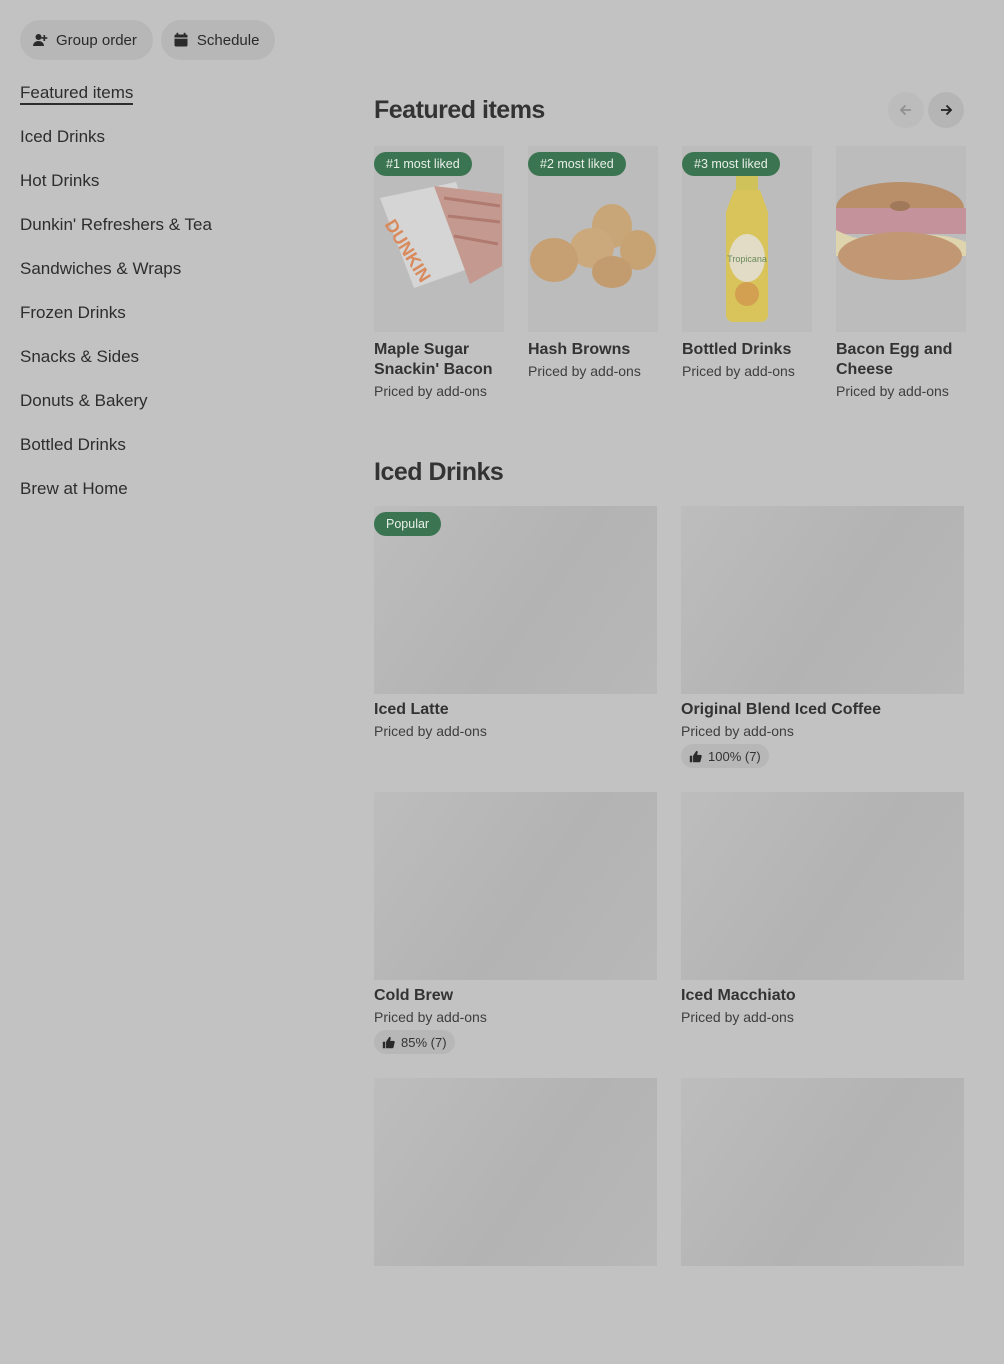 This screenshot has height=1364, width=1004. Describe the element at coordinates (96, 40) in the screenshot. I see `group-order-label: Group order` at that location.